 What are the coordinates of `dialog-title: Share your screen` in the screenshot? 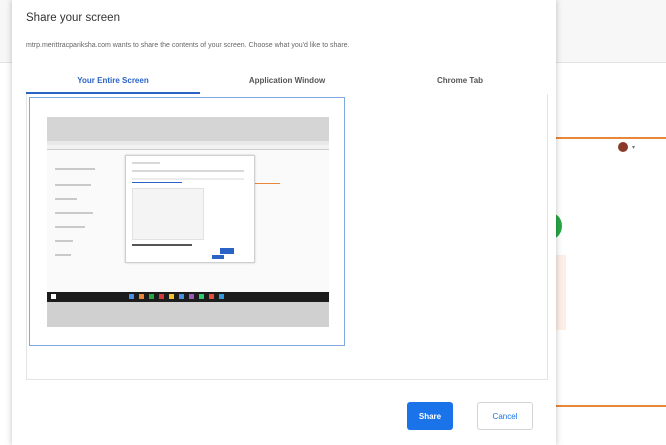 It's located at (73, 18).